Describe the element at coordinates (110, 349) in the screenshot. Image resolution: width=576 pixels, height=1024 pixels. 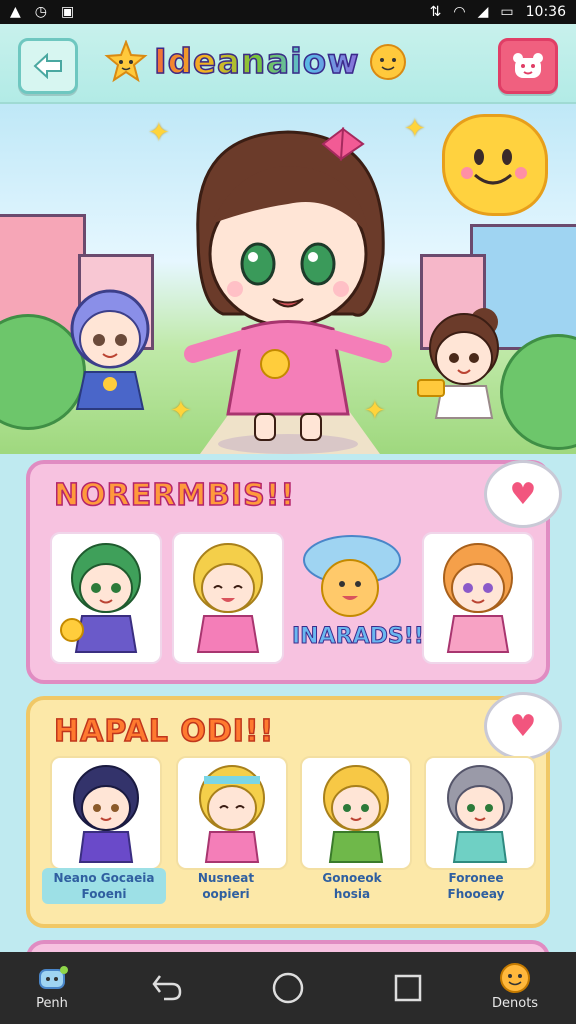
I see `blue-hair-character` at that location.